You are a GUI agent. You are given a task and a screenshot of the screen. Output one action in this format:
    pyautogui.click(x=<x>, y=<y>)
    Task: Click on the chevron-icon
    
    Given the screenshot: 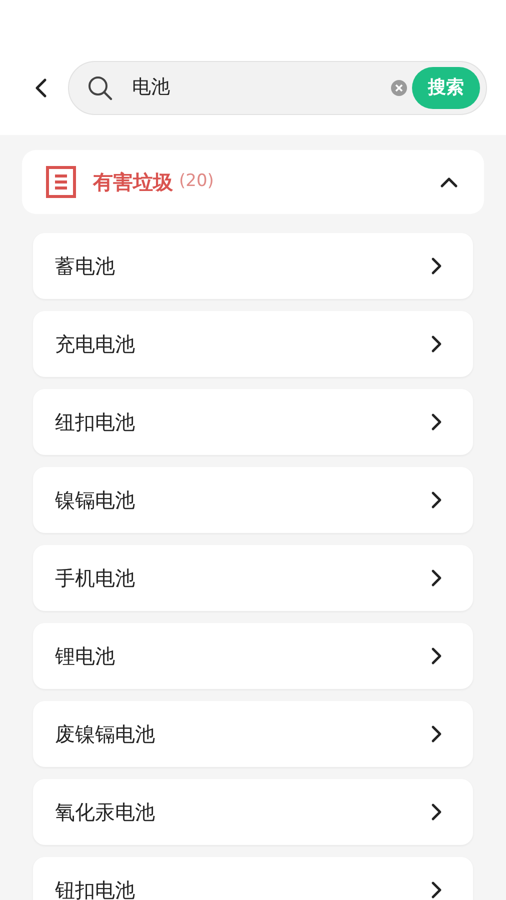 What is the action you would take?
    pyautogui.click(x=449, y=182)
    